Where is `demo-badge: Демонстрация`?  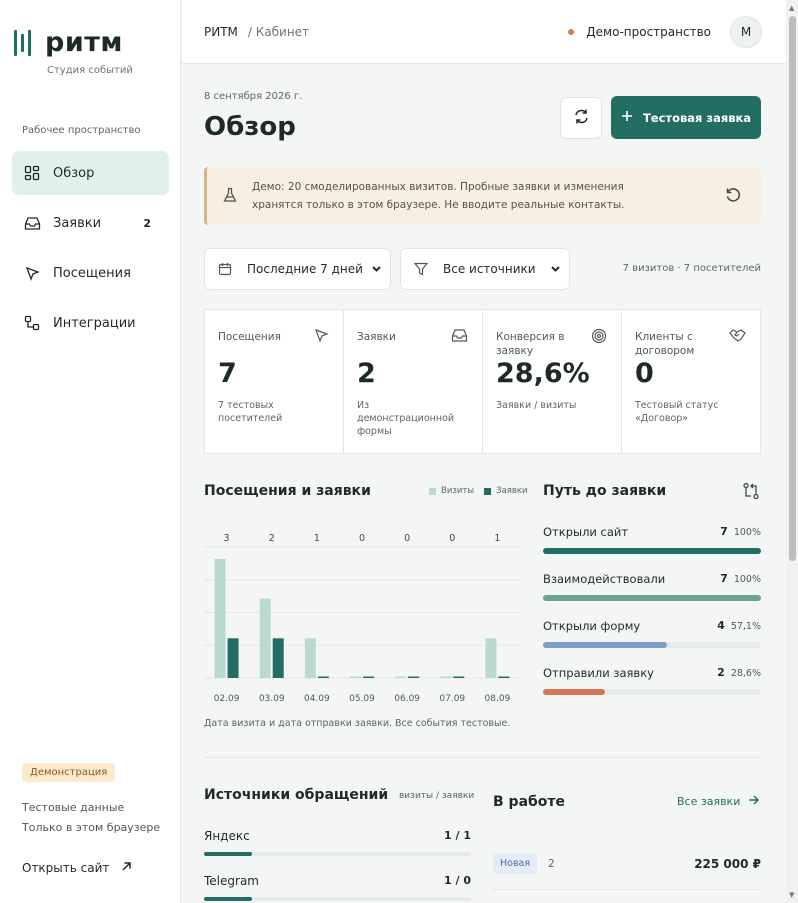
demo-badge: Демонстрация is located at coordinates (69, 772).